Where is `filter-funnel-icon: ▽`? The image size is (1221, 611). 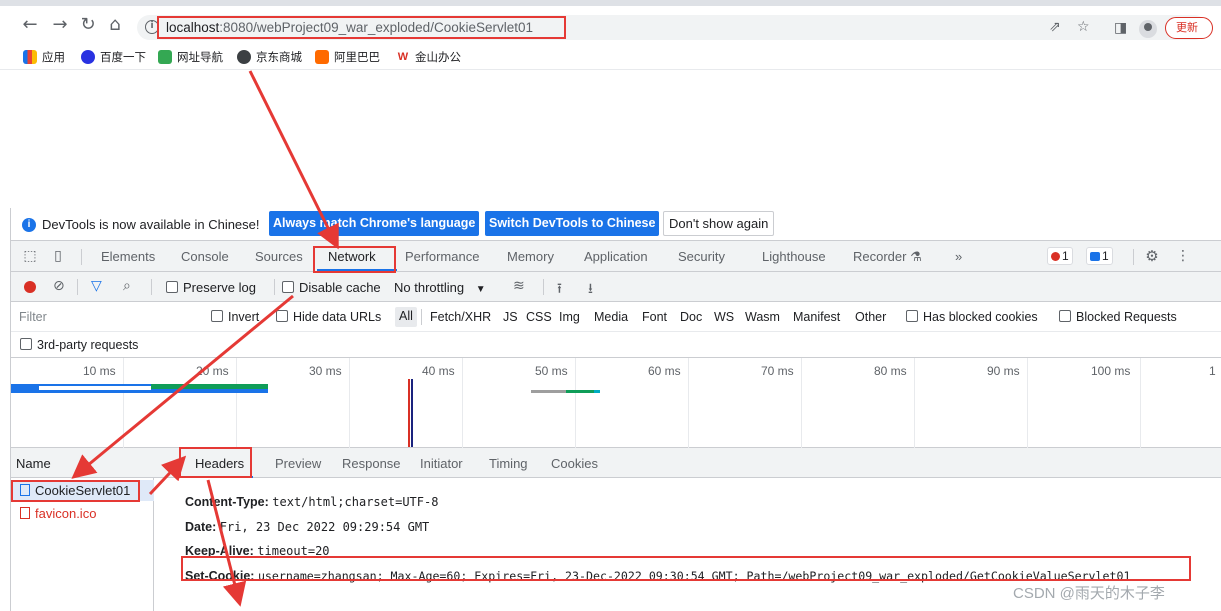 filter-funnel-icon: ▽ is located at coordinates (96, 286).